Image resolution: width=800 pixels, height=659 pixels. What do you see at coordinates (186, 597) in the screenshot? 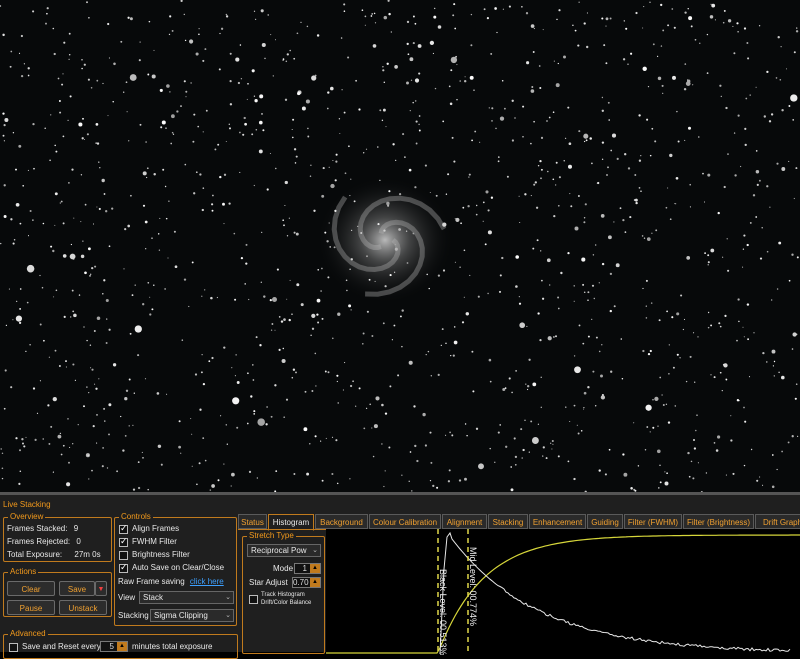
I see `view-select: Stack ⌄` at bounding box center [186, 597].